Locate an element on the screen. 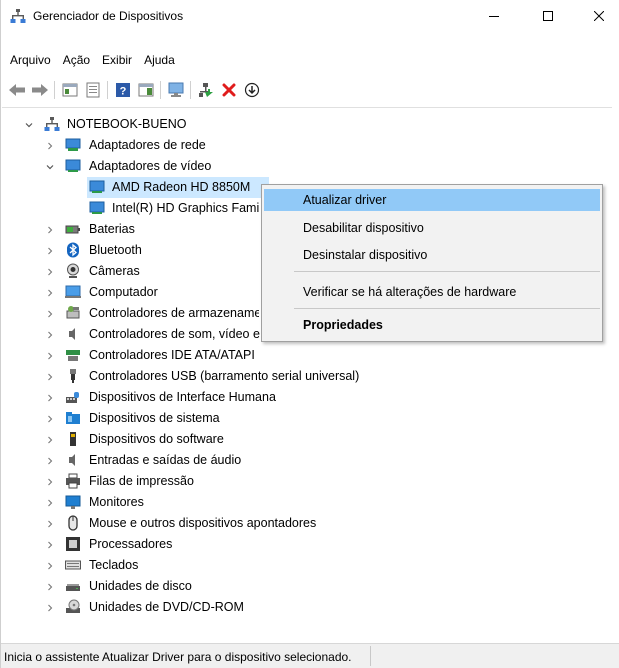  software-device-icon is located at coordinates (73, 439).